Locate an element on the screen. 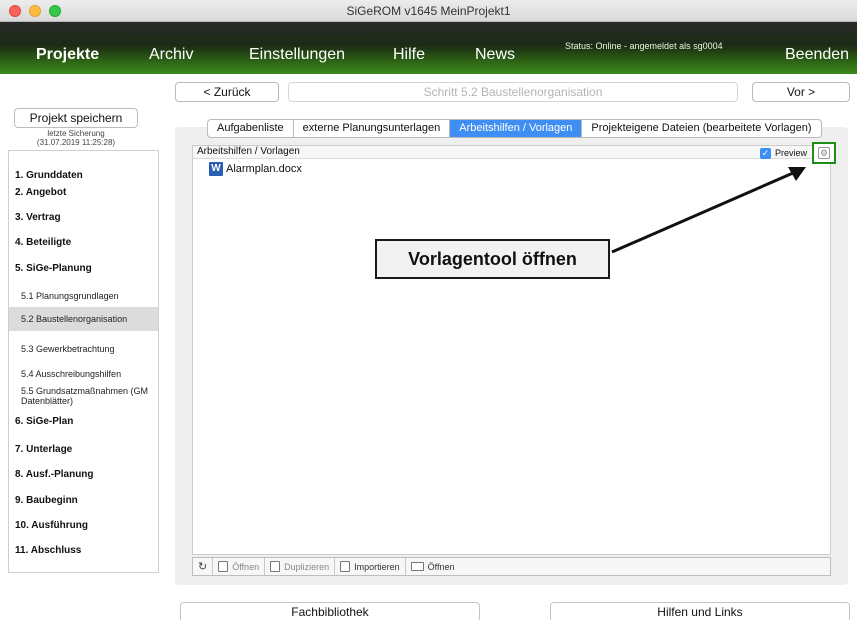 The image size is (857, 620). sidebar-item-grundsatzmassnahmen: 5.5 Grundsatzmaßnahmen (GM Datenblätter) is located at coordinates (82, 396).